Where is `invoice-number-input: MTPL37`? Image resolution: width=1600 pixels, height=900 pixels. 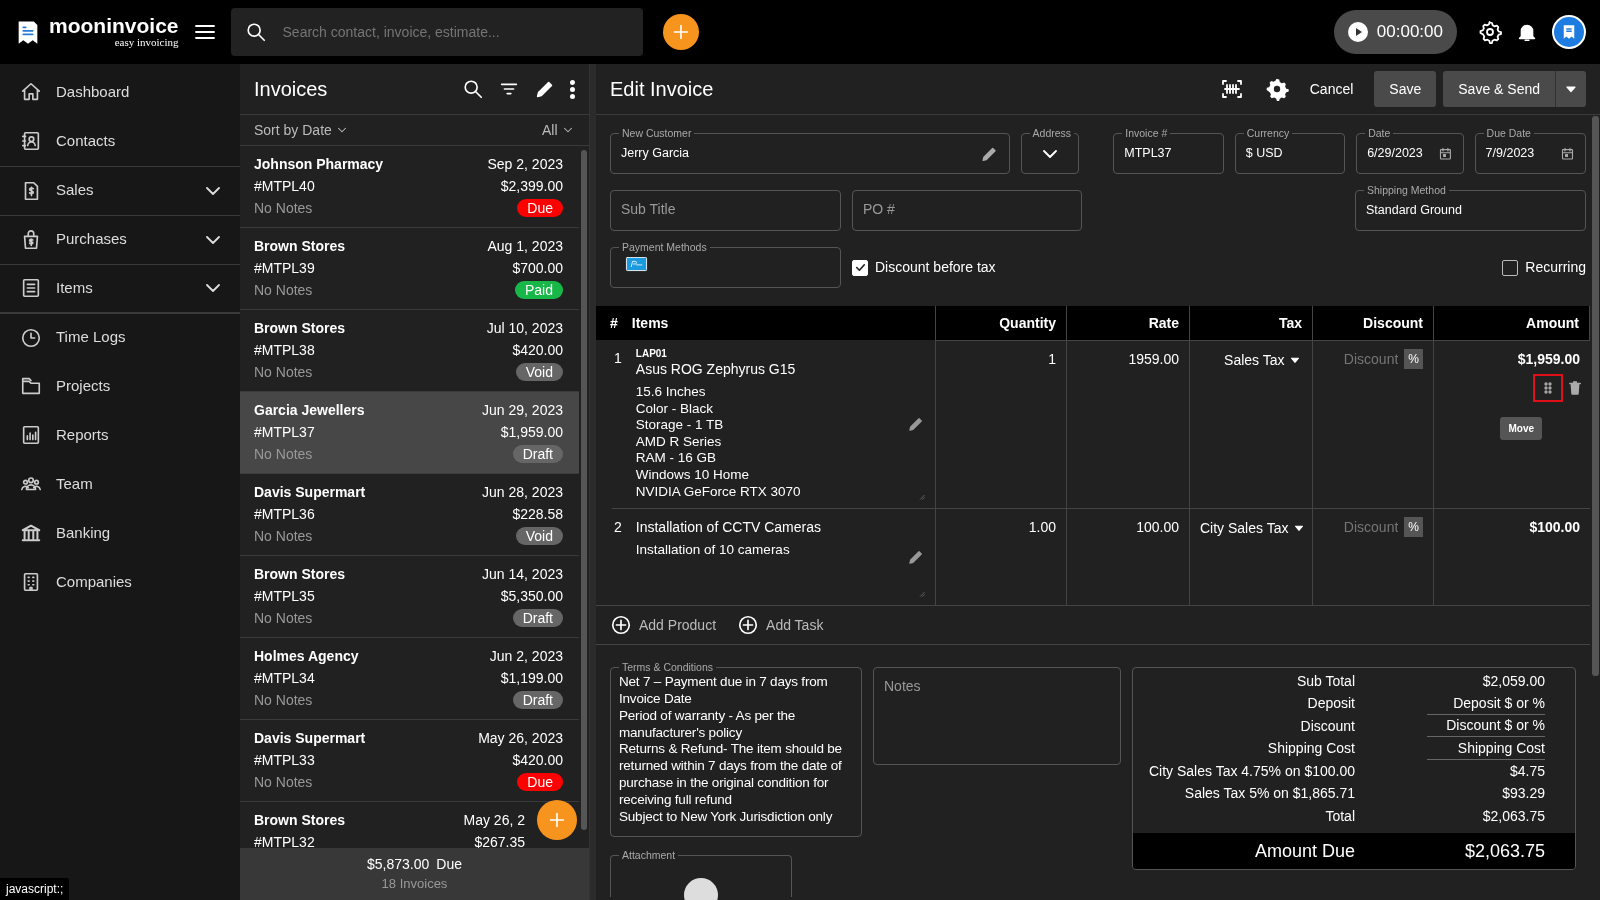 invoice-number-input: MTPL37 is located at coordinates (1168, 153).